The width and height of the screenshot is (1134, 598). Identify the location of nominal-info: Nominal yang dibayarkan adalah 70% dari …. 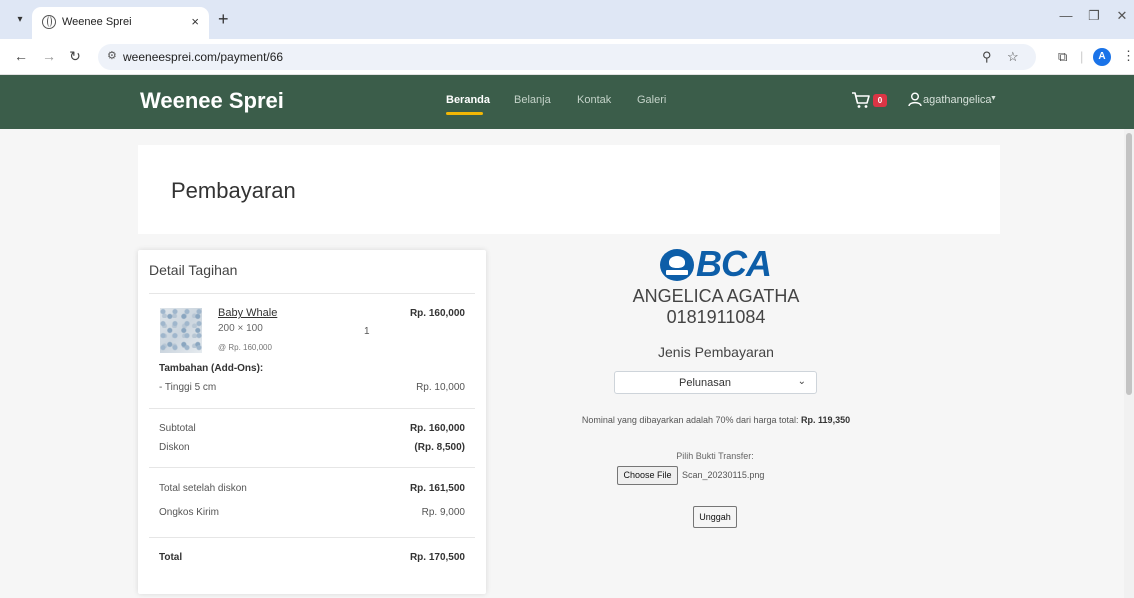
(716, 420).